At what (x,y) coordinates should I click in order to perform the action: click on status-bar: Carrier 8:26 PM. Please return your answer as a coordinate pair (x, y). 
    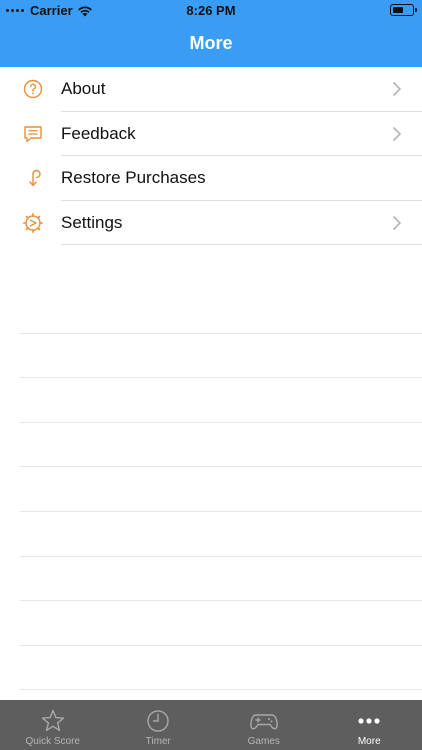
    Looking at the image, I should click on (211, 11).